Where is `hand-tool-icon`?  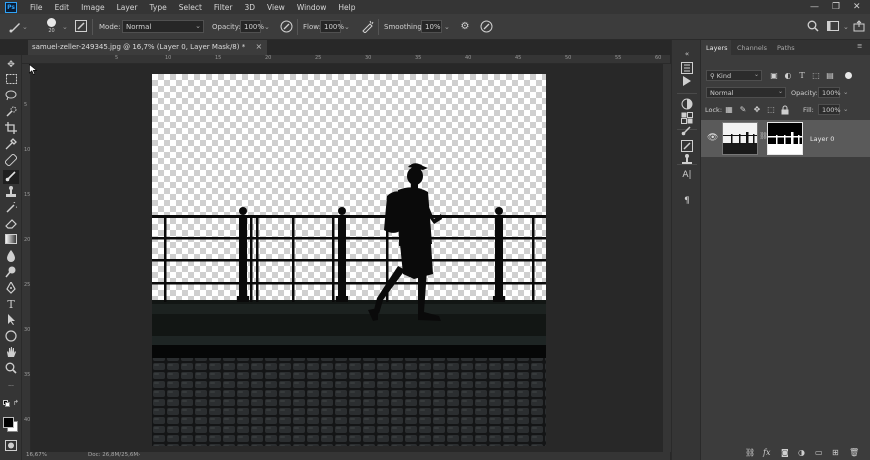 hand-tool-icon is located at coordinates (11, 353).